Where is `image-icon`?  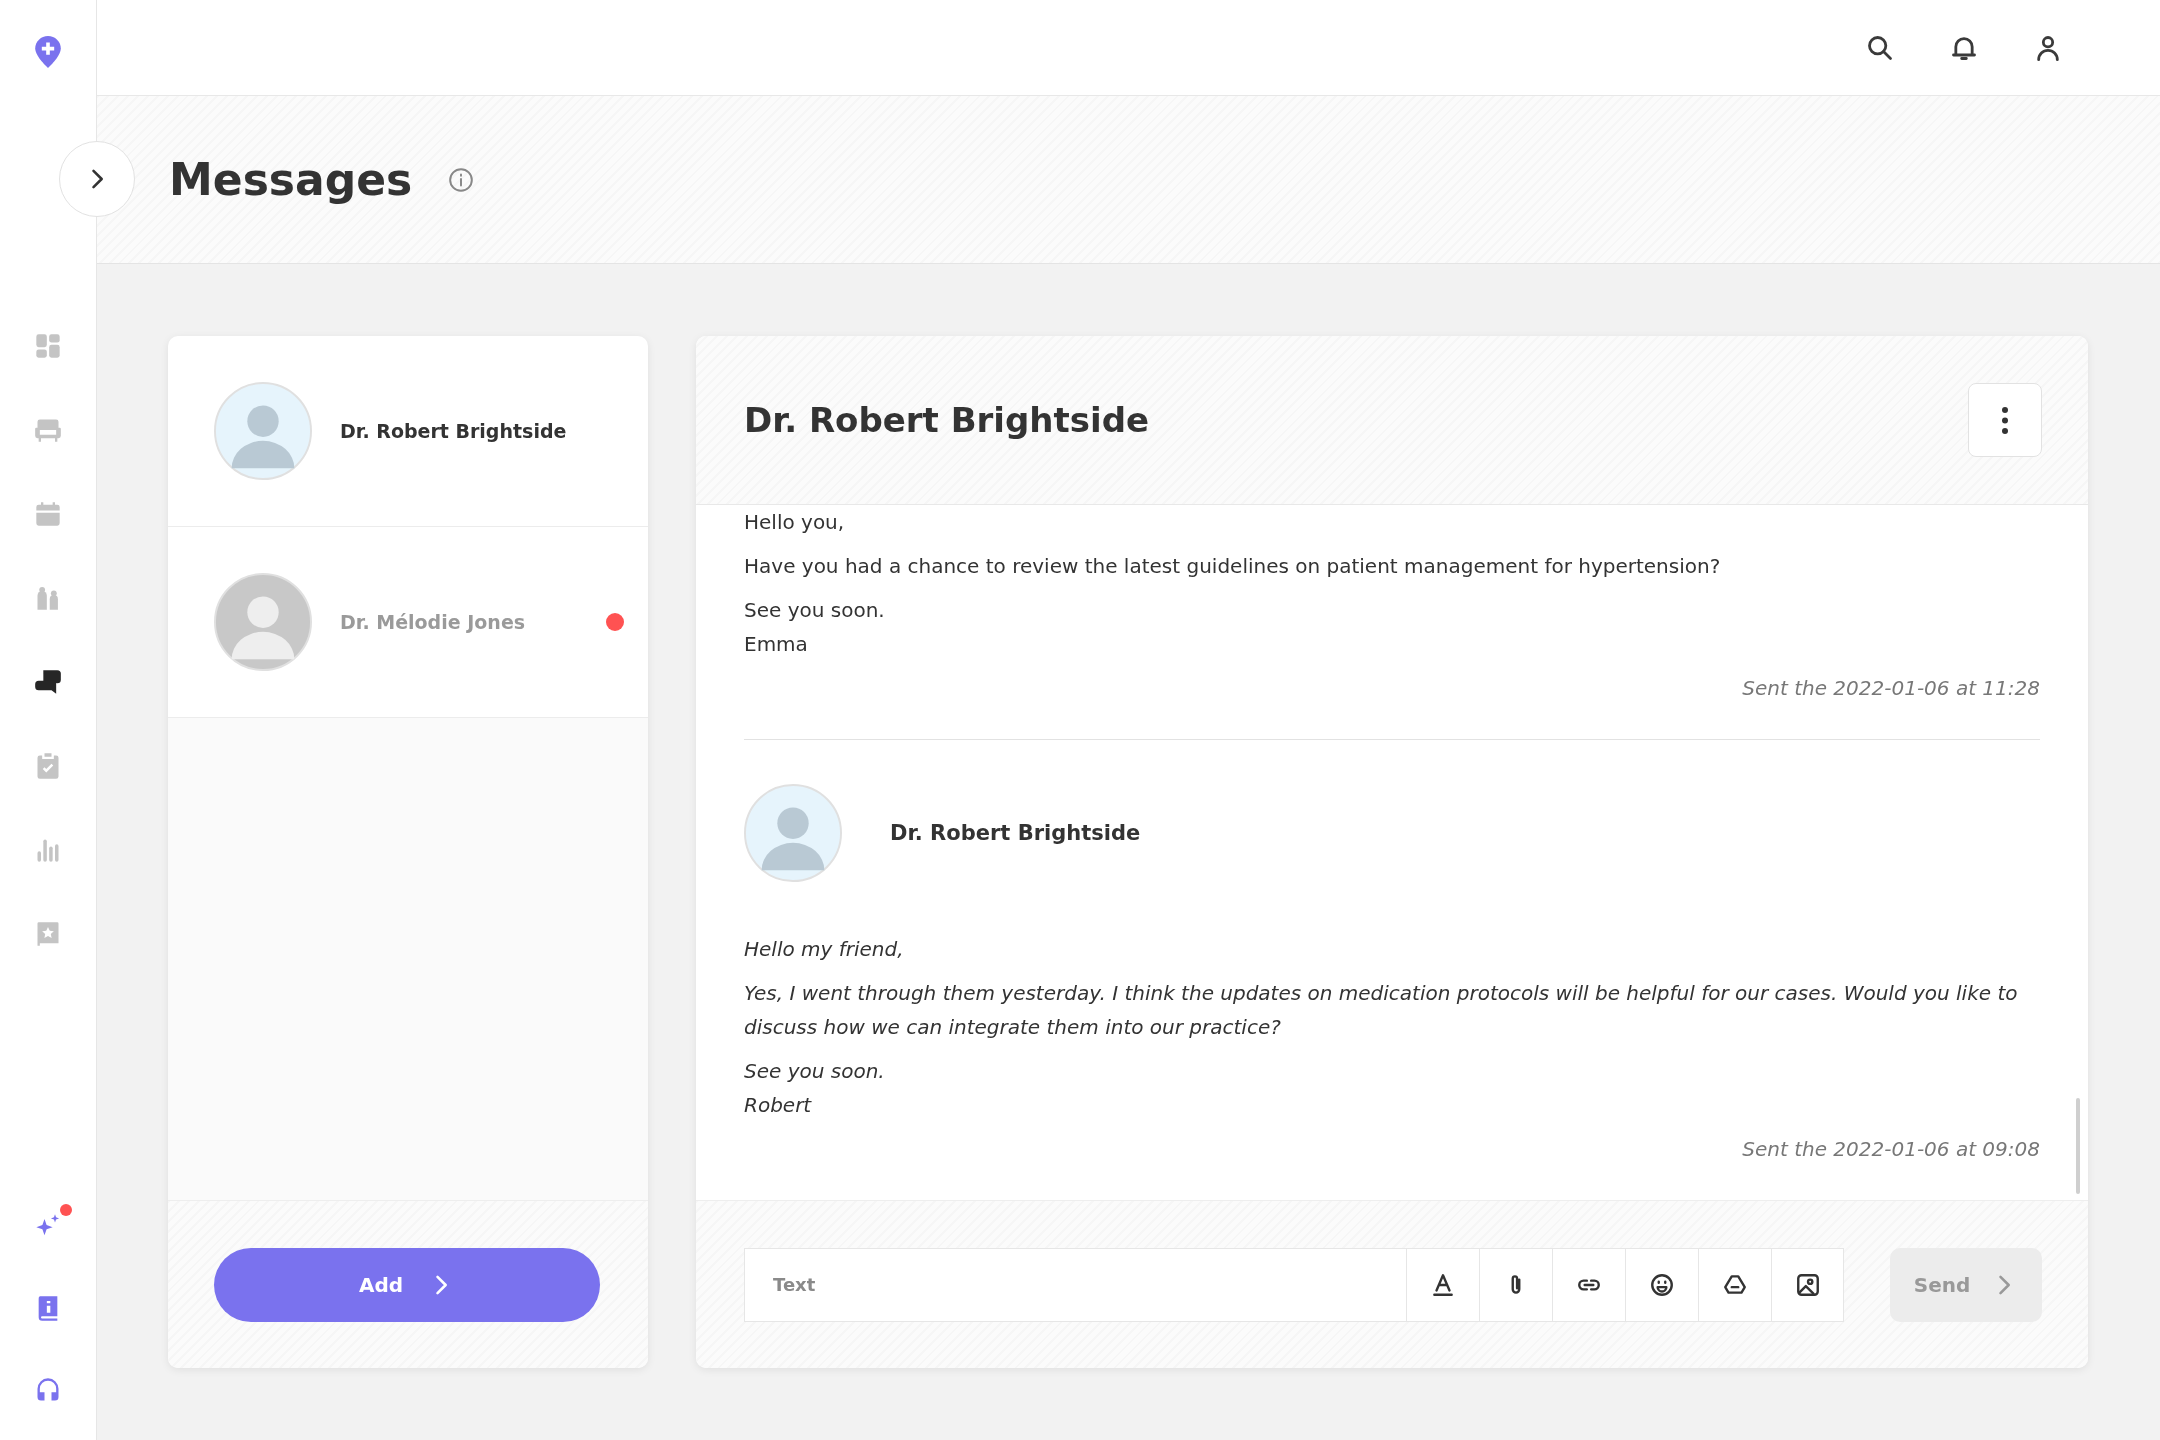 image-icon is located at coordinates (1807, 1284).